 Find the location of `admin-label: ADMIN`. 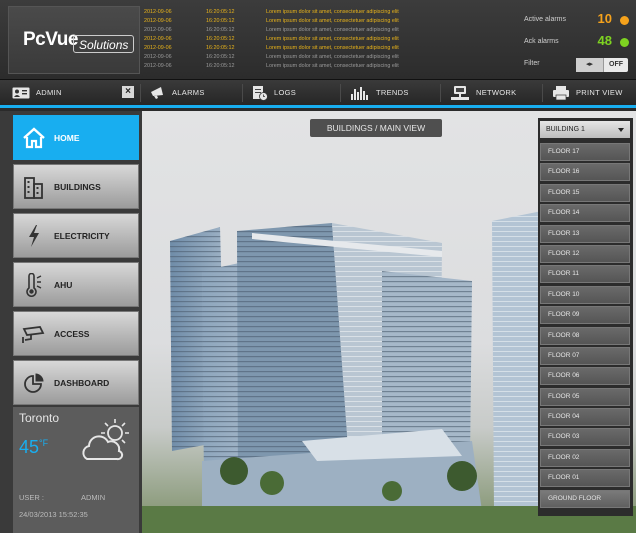

admin-label: ADMIN is located at coordinates (49, 92).